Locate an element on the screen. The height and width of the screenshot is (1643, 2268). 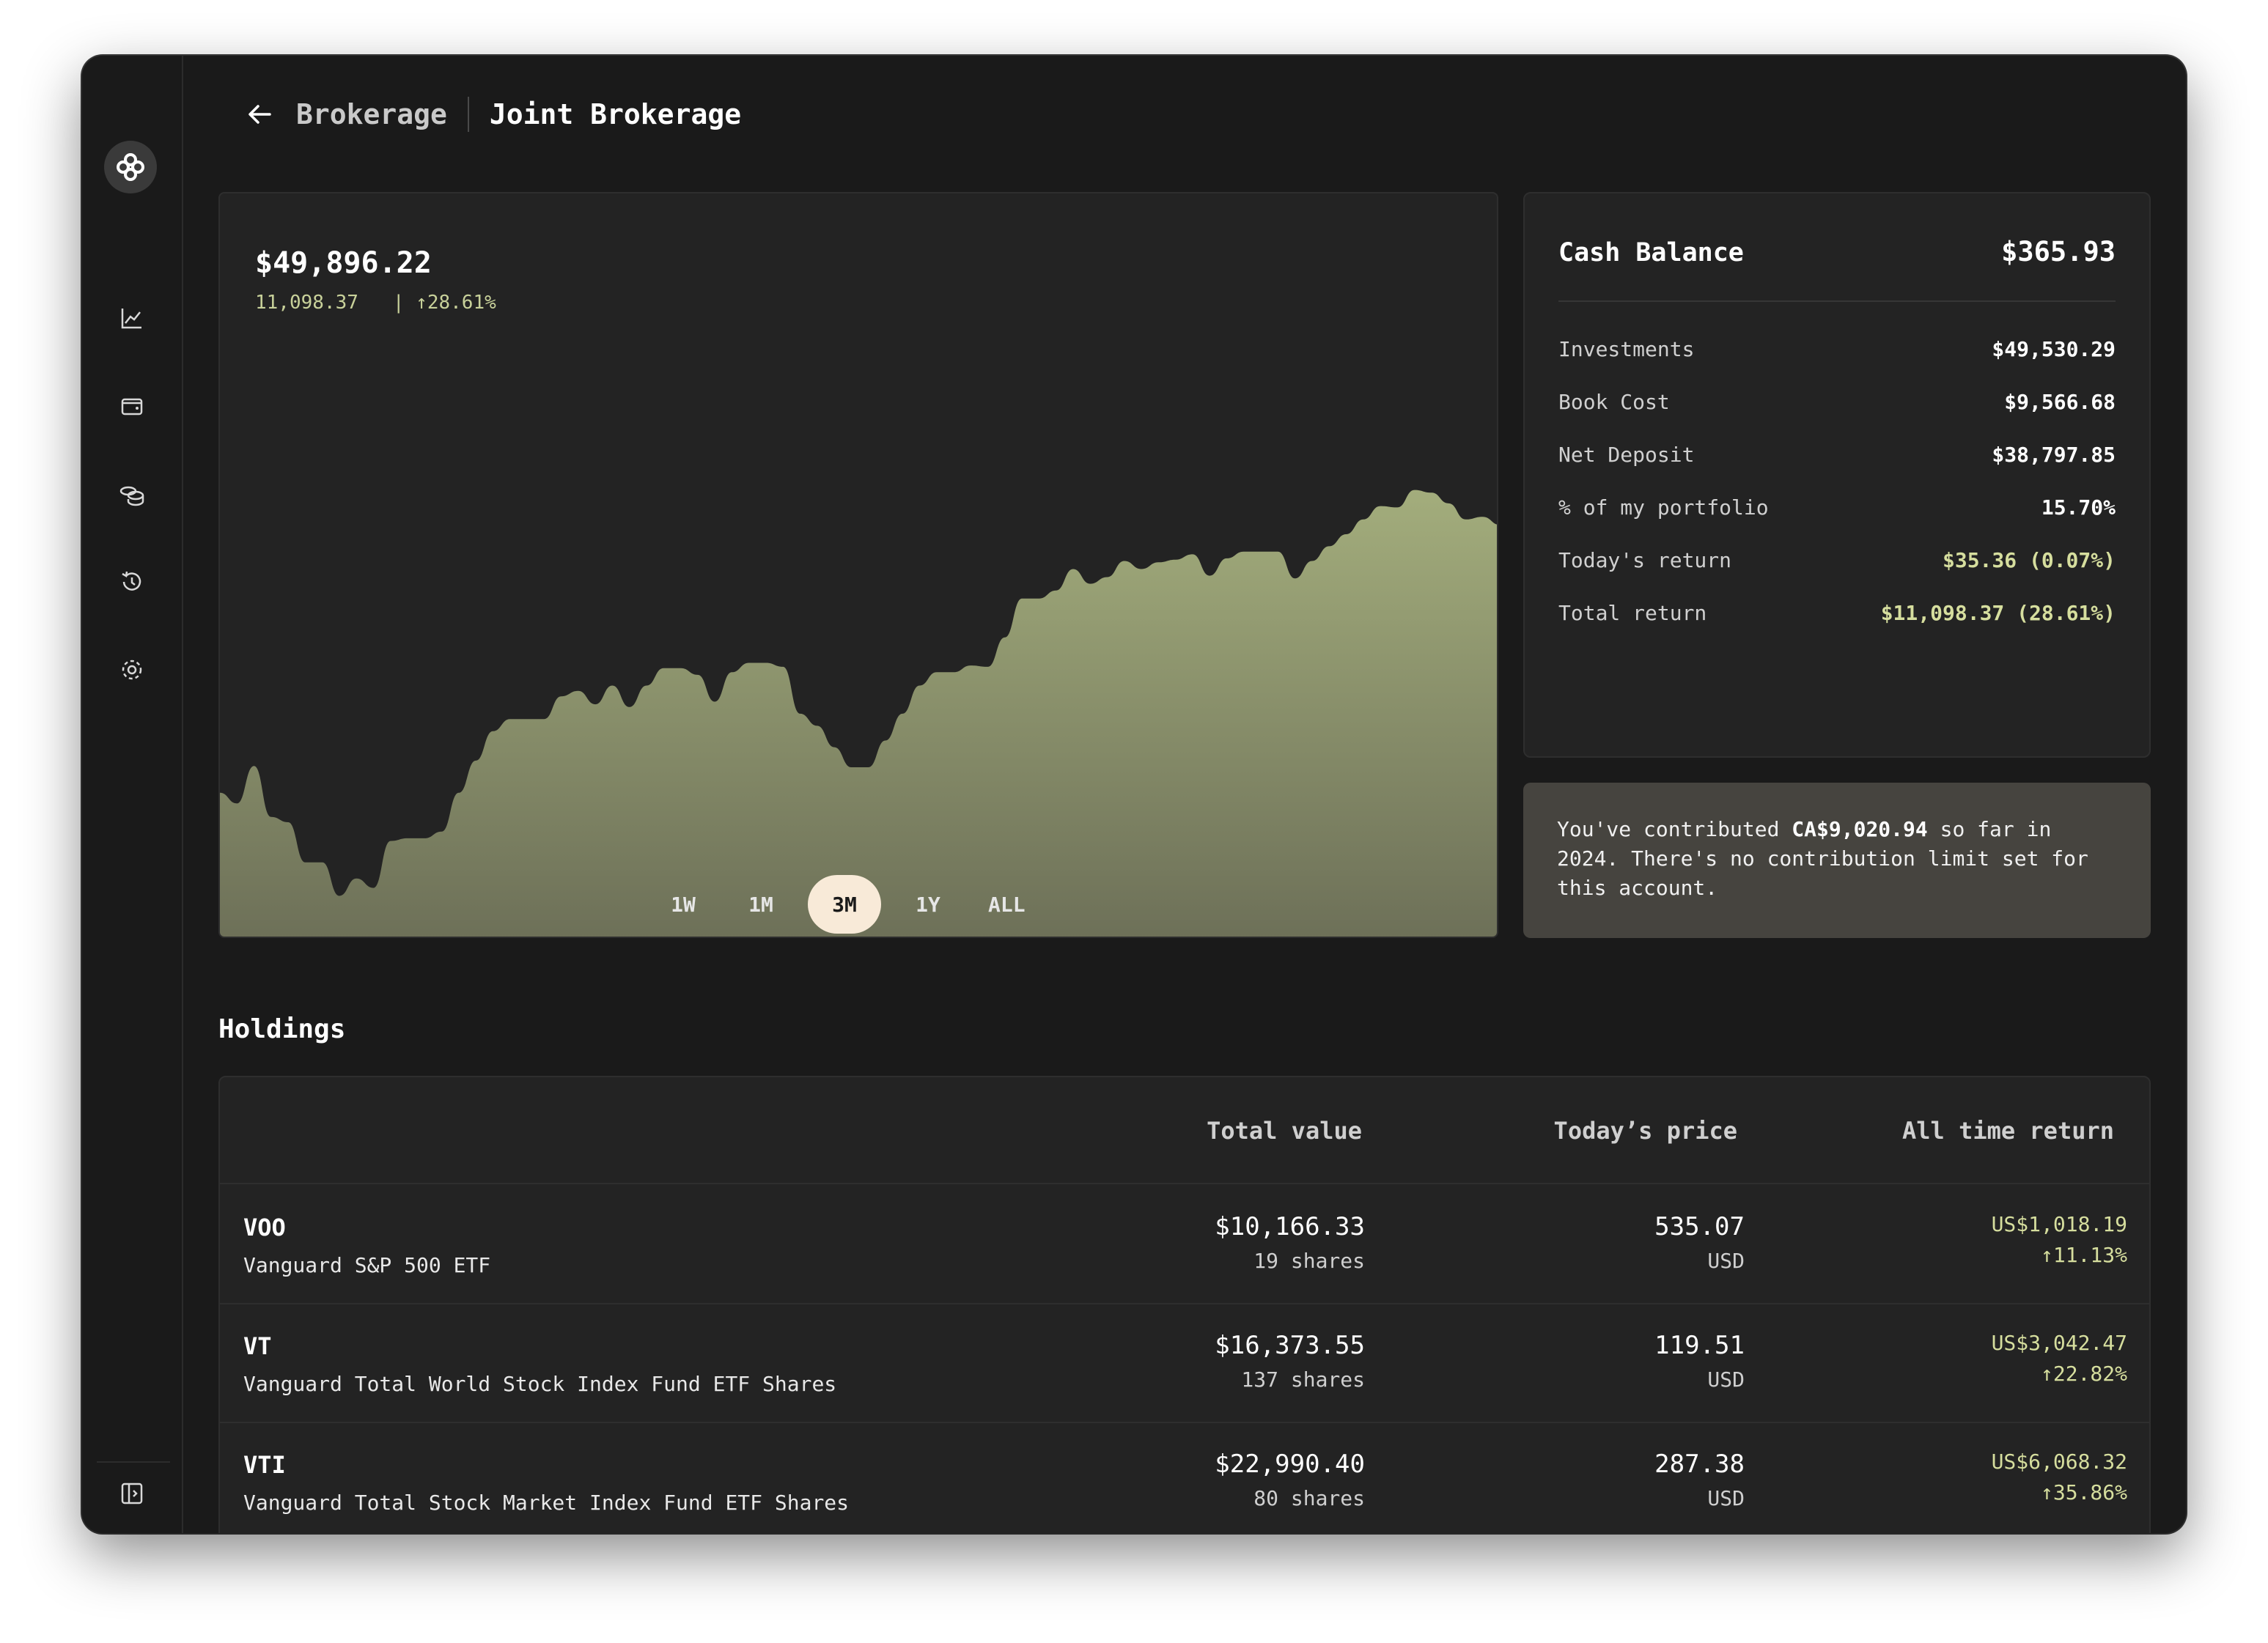
holding-return-percent: ↑35.86% is located at coordinates (2083, 1492).